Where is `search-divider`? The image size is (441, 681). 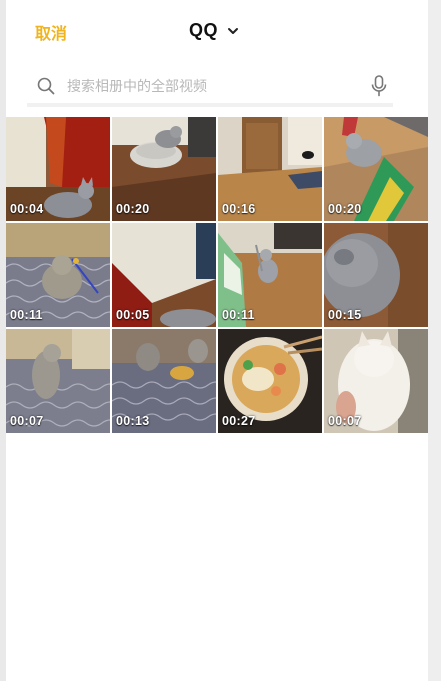
search-divider is located at coordinates (210, 105).